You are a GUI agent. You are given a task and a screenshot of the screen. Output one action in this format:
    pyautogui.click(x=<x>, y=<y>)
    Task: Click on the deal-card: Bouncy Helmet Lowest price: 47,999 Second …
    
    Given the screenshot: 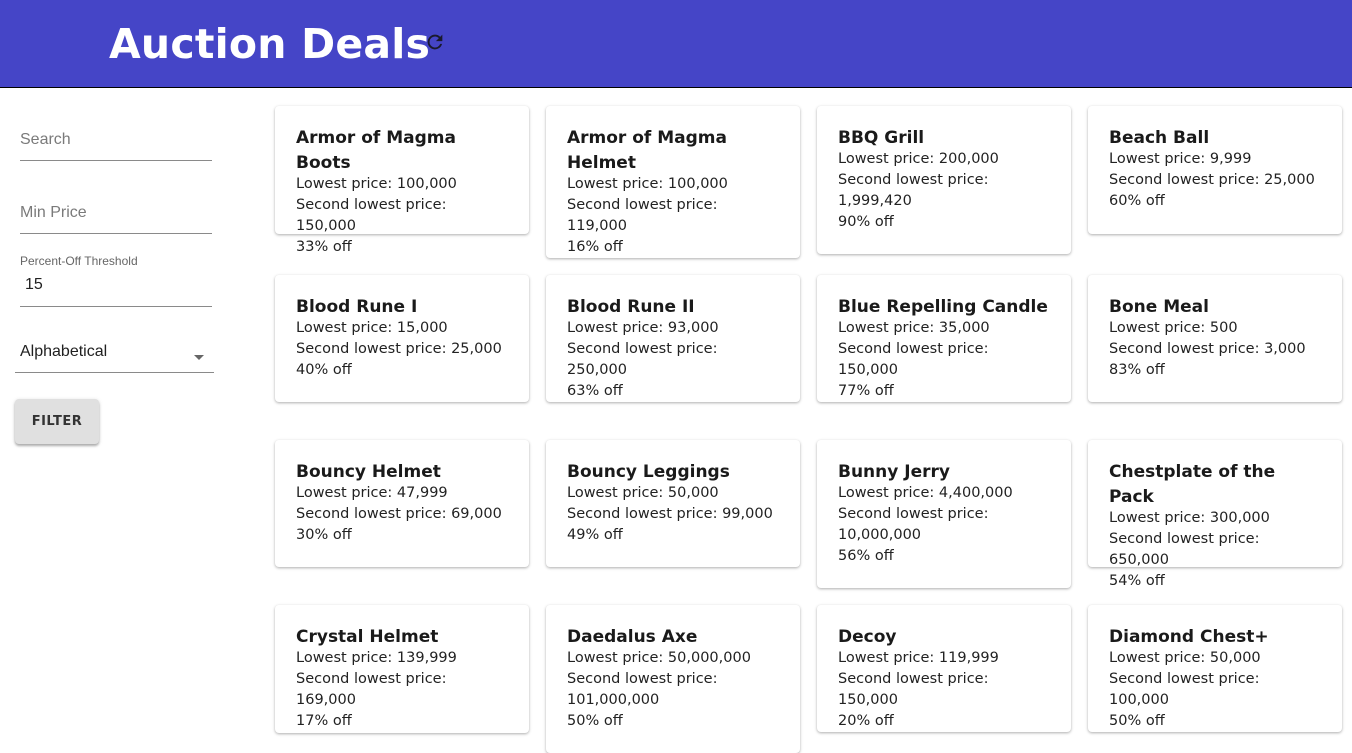 What is the action you would take?
    pyautogui.click(x=402, y=503)
    